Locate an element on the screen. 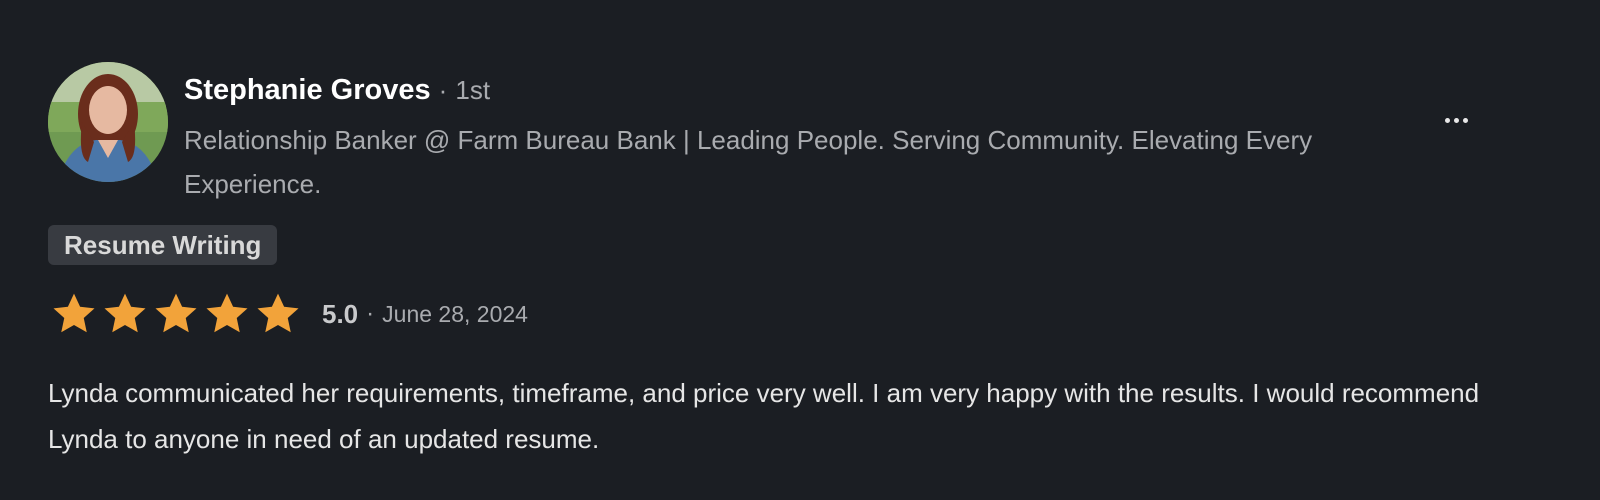  avatar-photo is located at coordinates (108, 122).